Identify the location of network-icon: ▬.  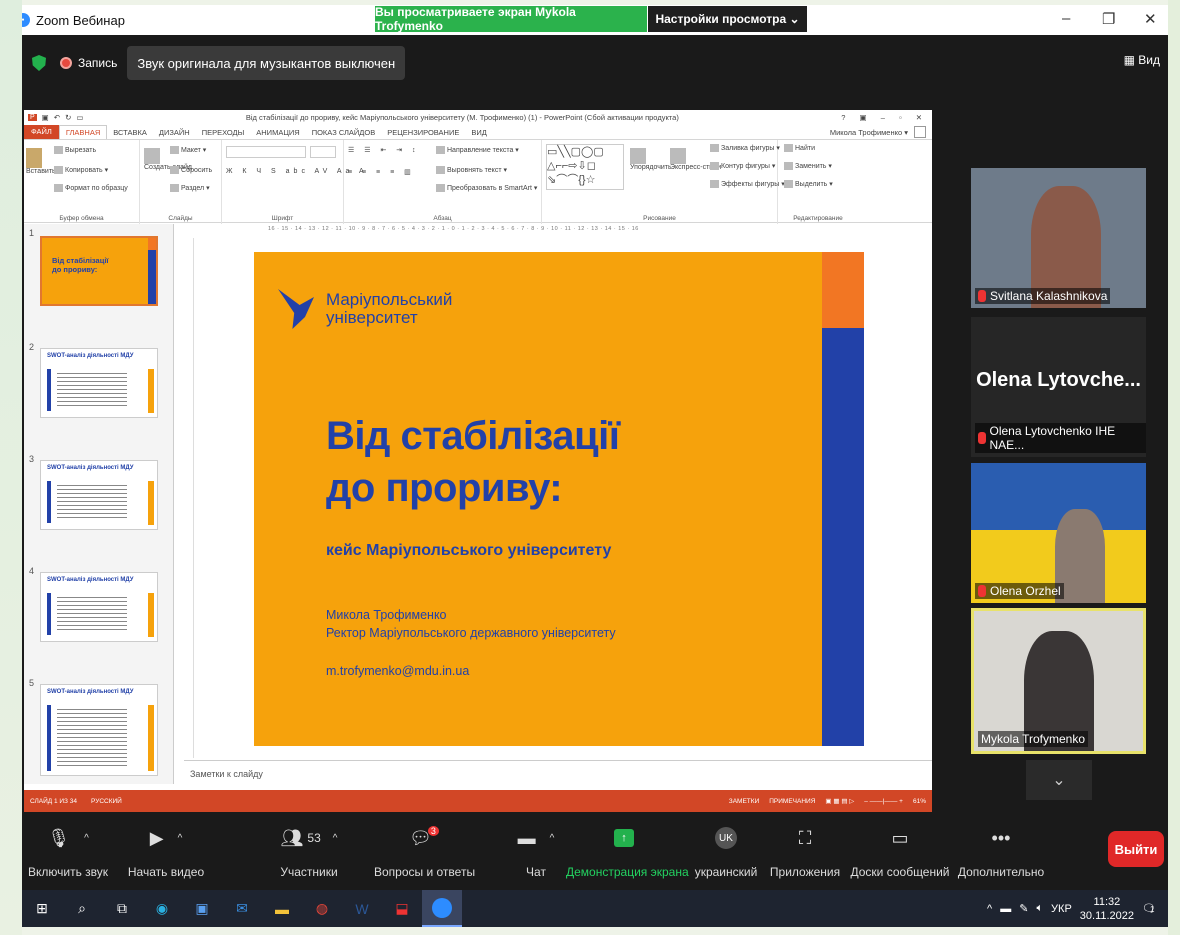
(1005, 909).